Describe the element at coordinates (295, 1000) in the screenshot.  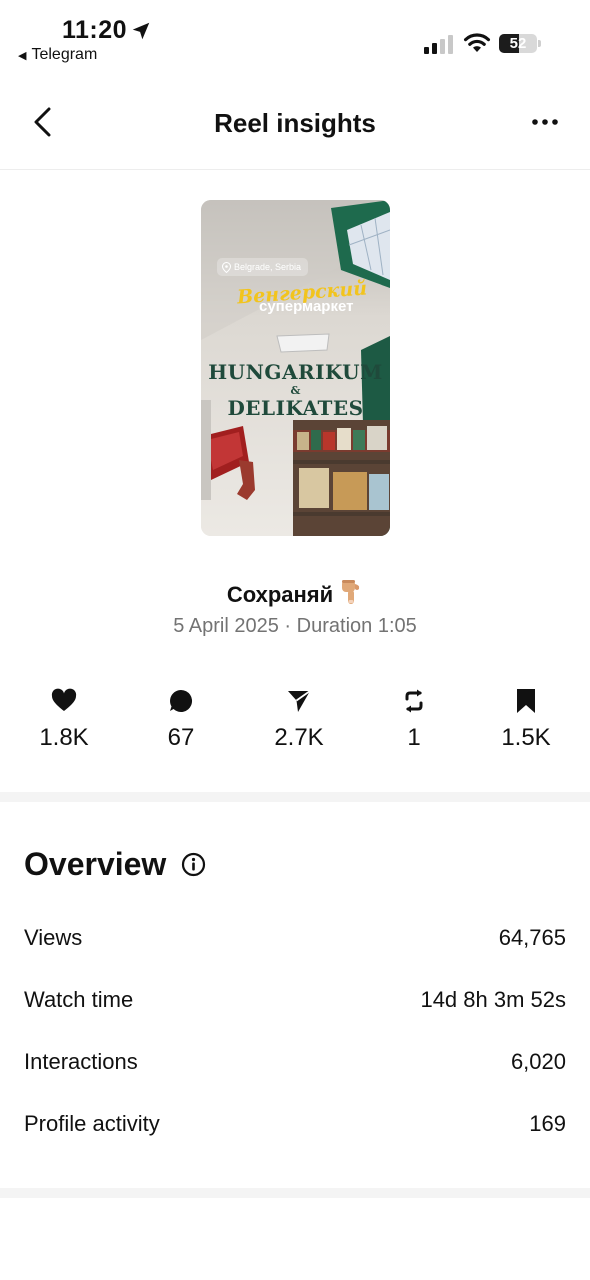
I see `overview-row-watch-time: Watch time 14d 8h 3m 52s` at that location.